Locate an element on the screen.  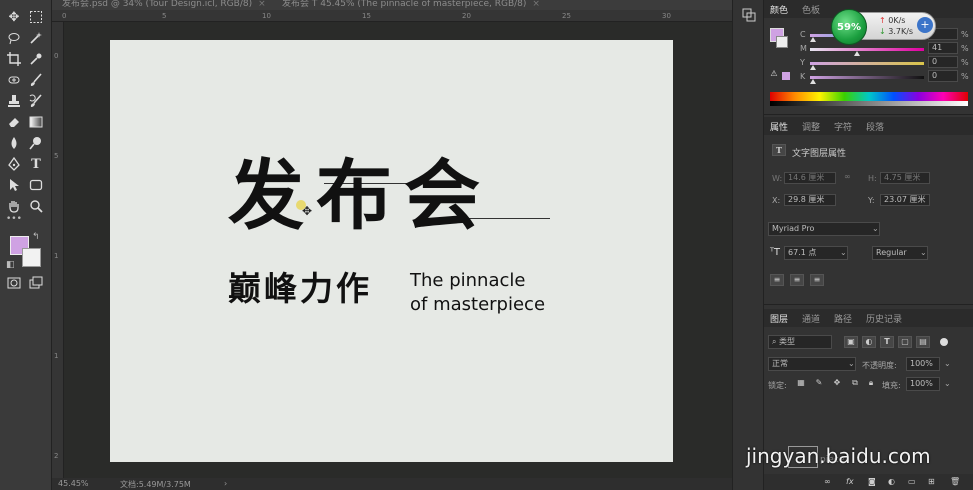
filter-toggle-icon is located at coordinates (944, 342).